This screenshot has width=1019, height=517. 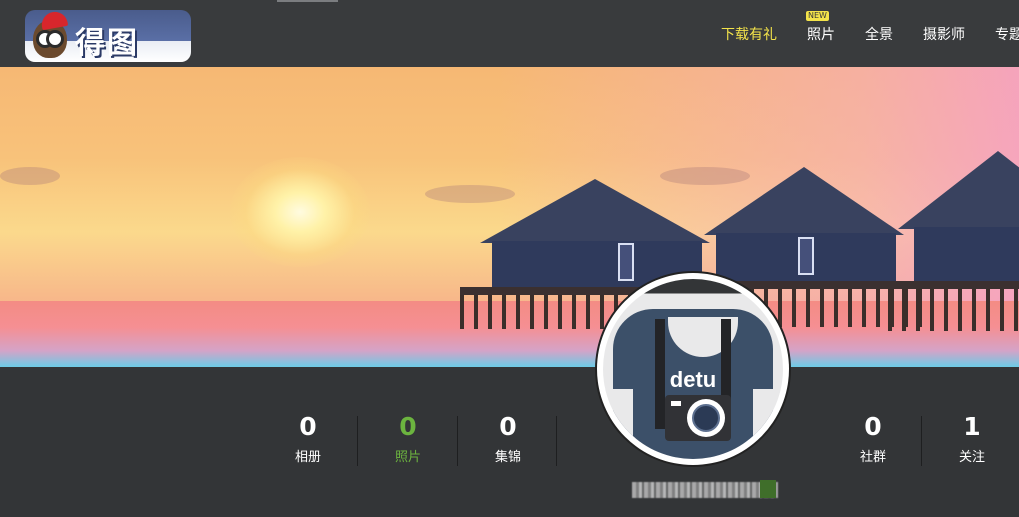 I want to click on nav-topics: 专题, so click(x=1007, y=34).